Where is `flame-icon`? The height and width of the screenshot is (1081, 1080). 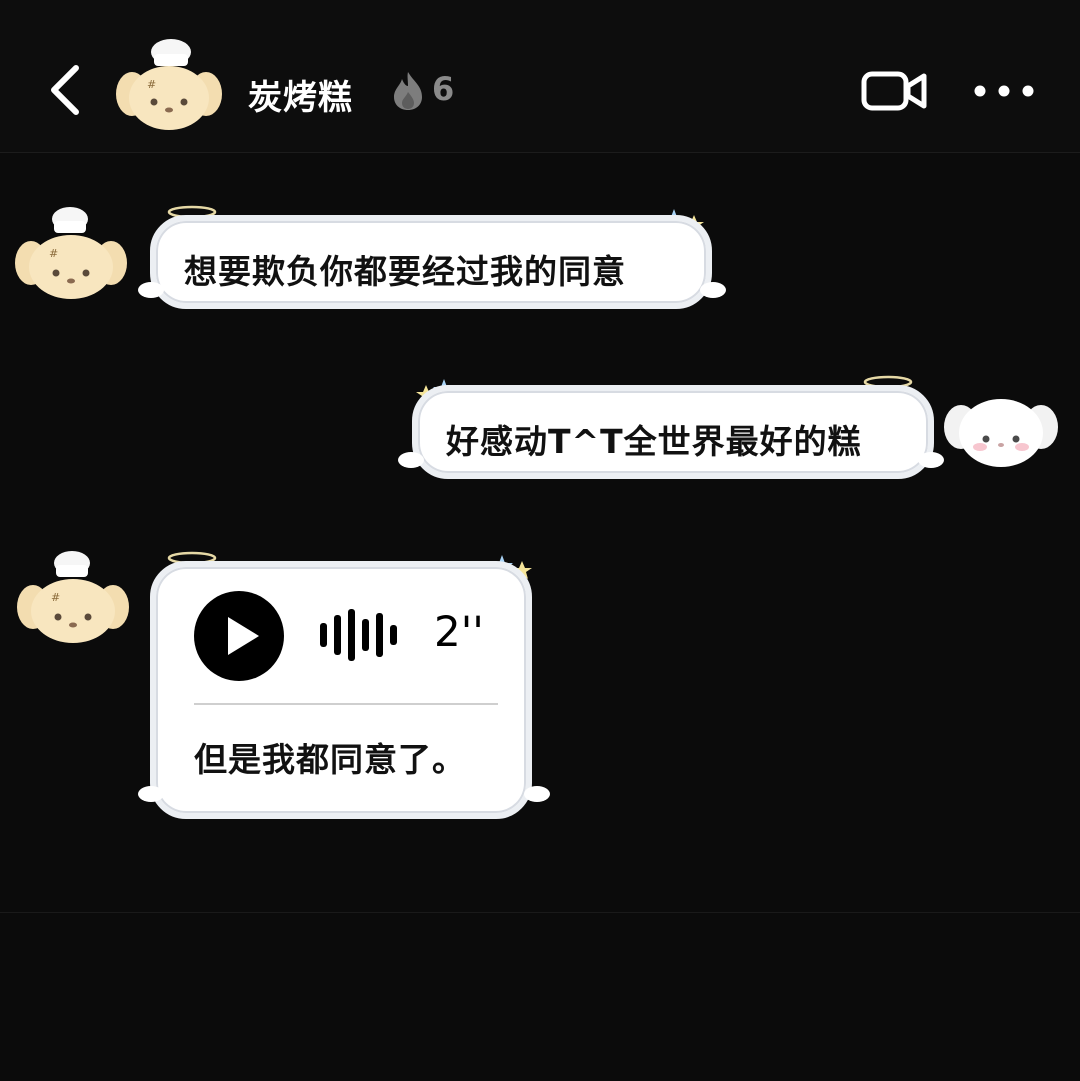
flame-icon is located at coordinates (408, 91).